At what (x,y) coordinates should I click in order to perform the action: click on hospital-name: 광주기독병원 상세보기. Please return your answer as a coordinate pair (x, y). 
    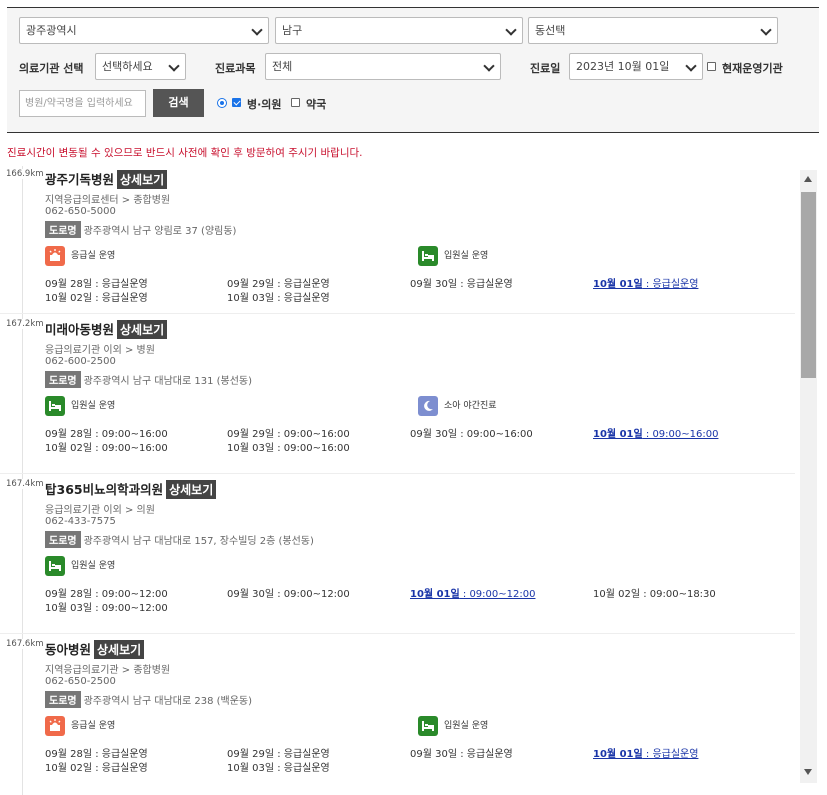
    Looking at the image, I should click on (106, 179).